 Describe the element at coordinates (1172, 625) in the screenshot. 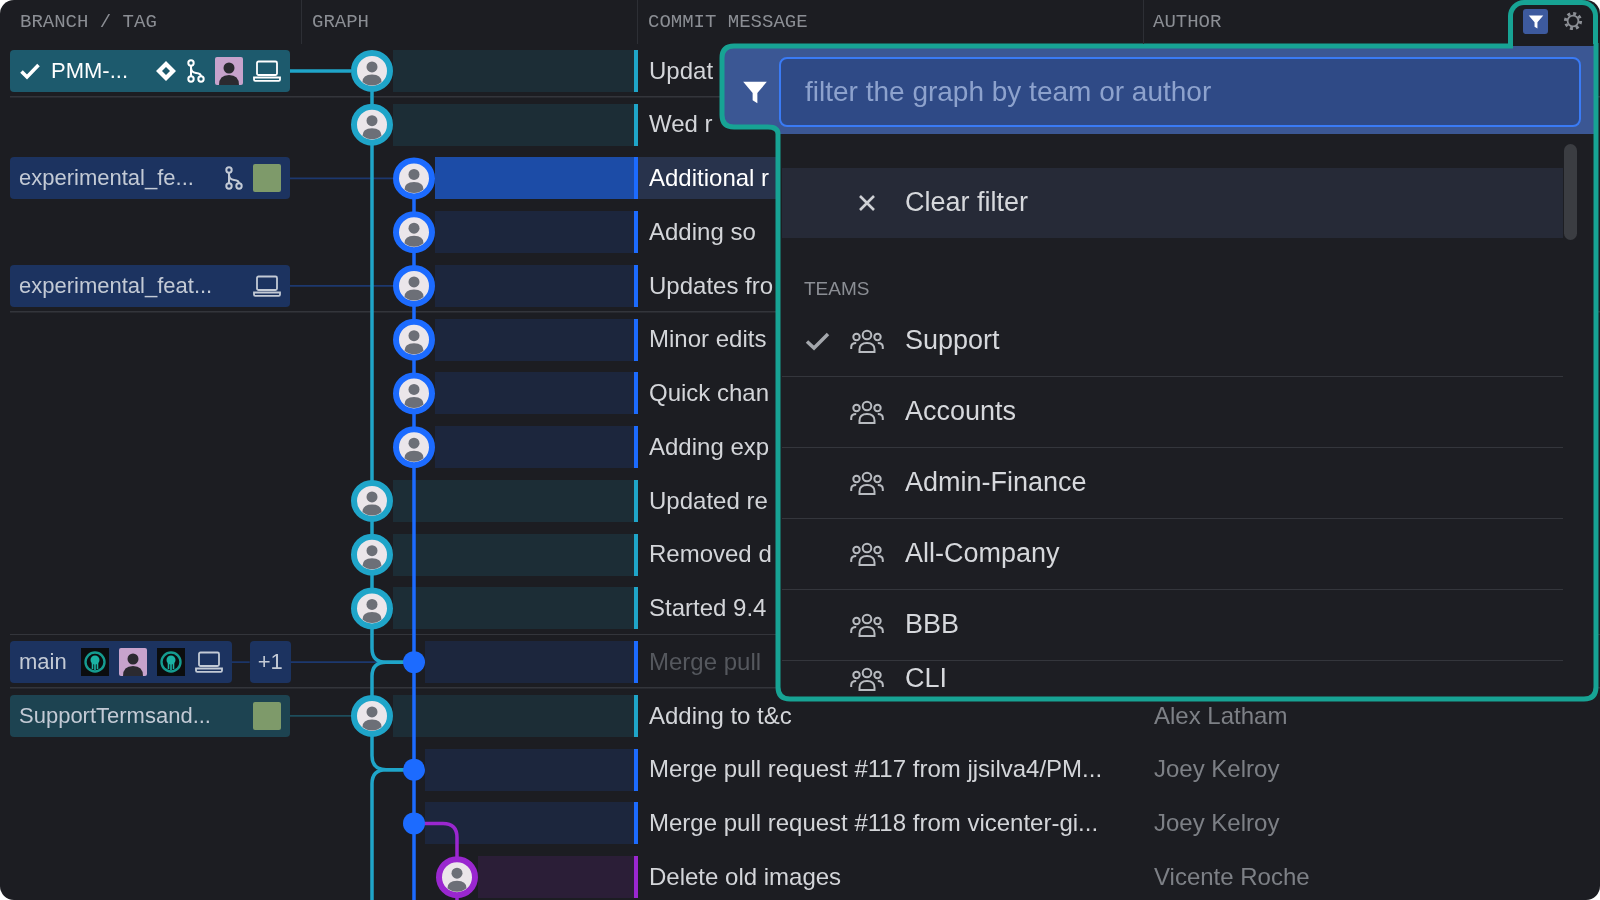

I see `team-item: BBB` at that location.